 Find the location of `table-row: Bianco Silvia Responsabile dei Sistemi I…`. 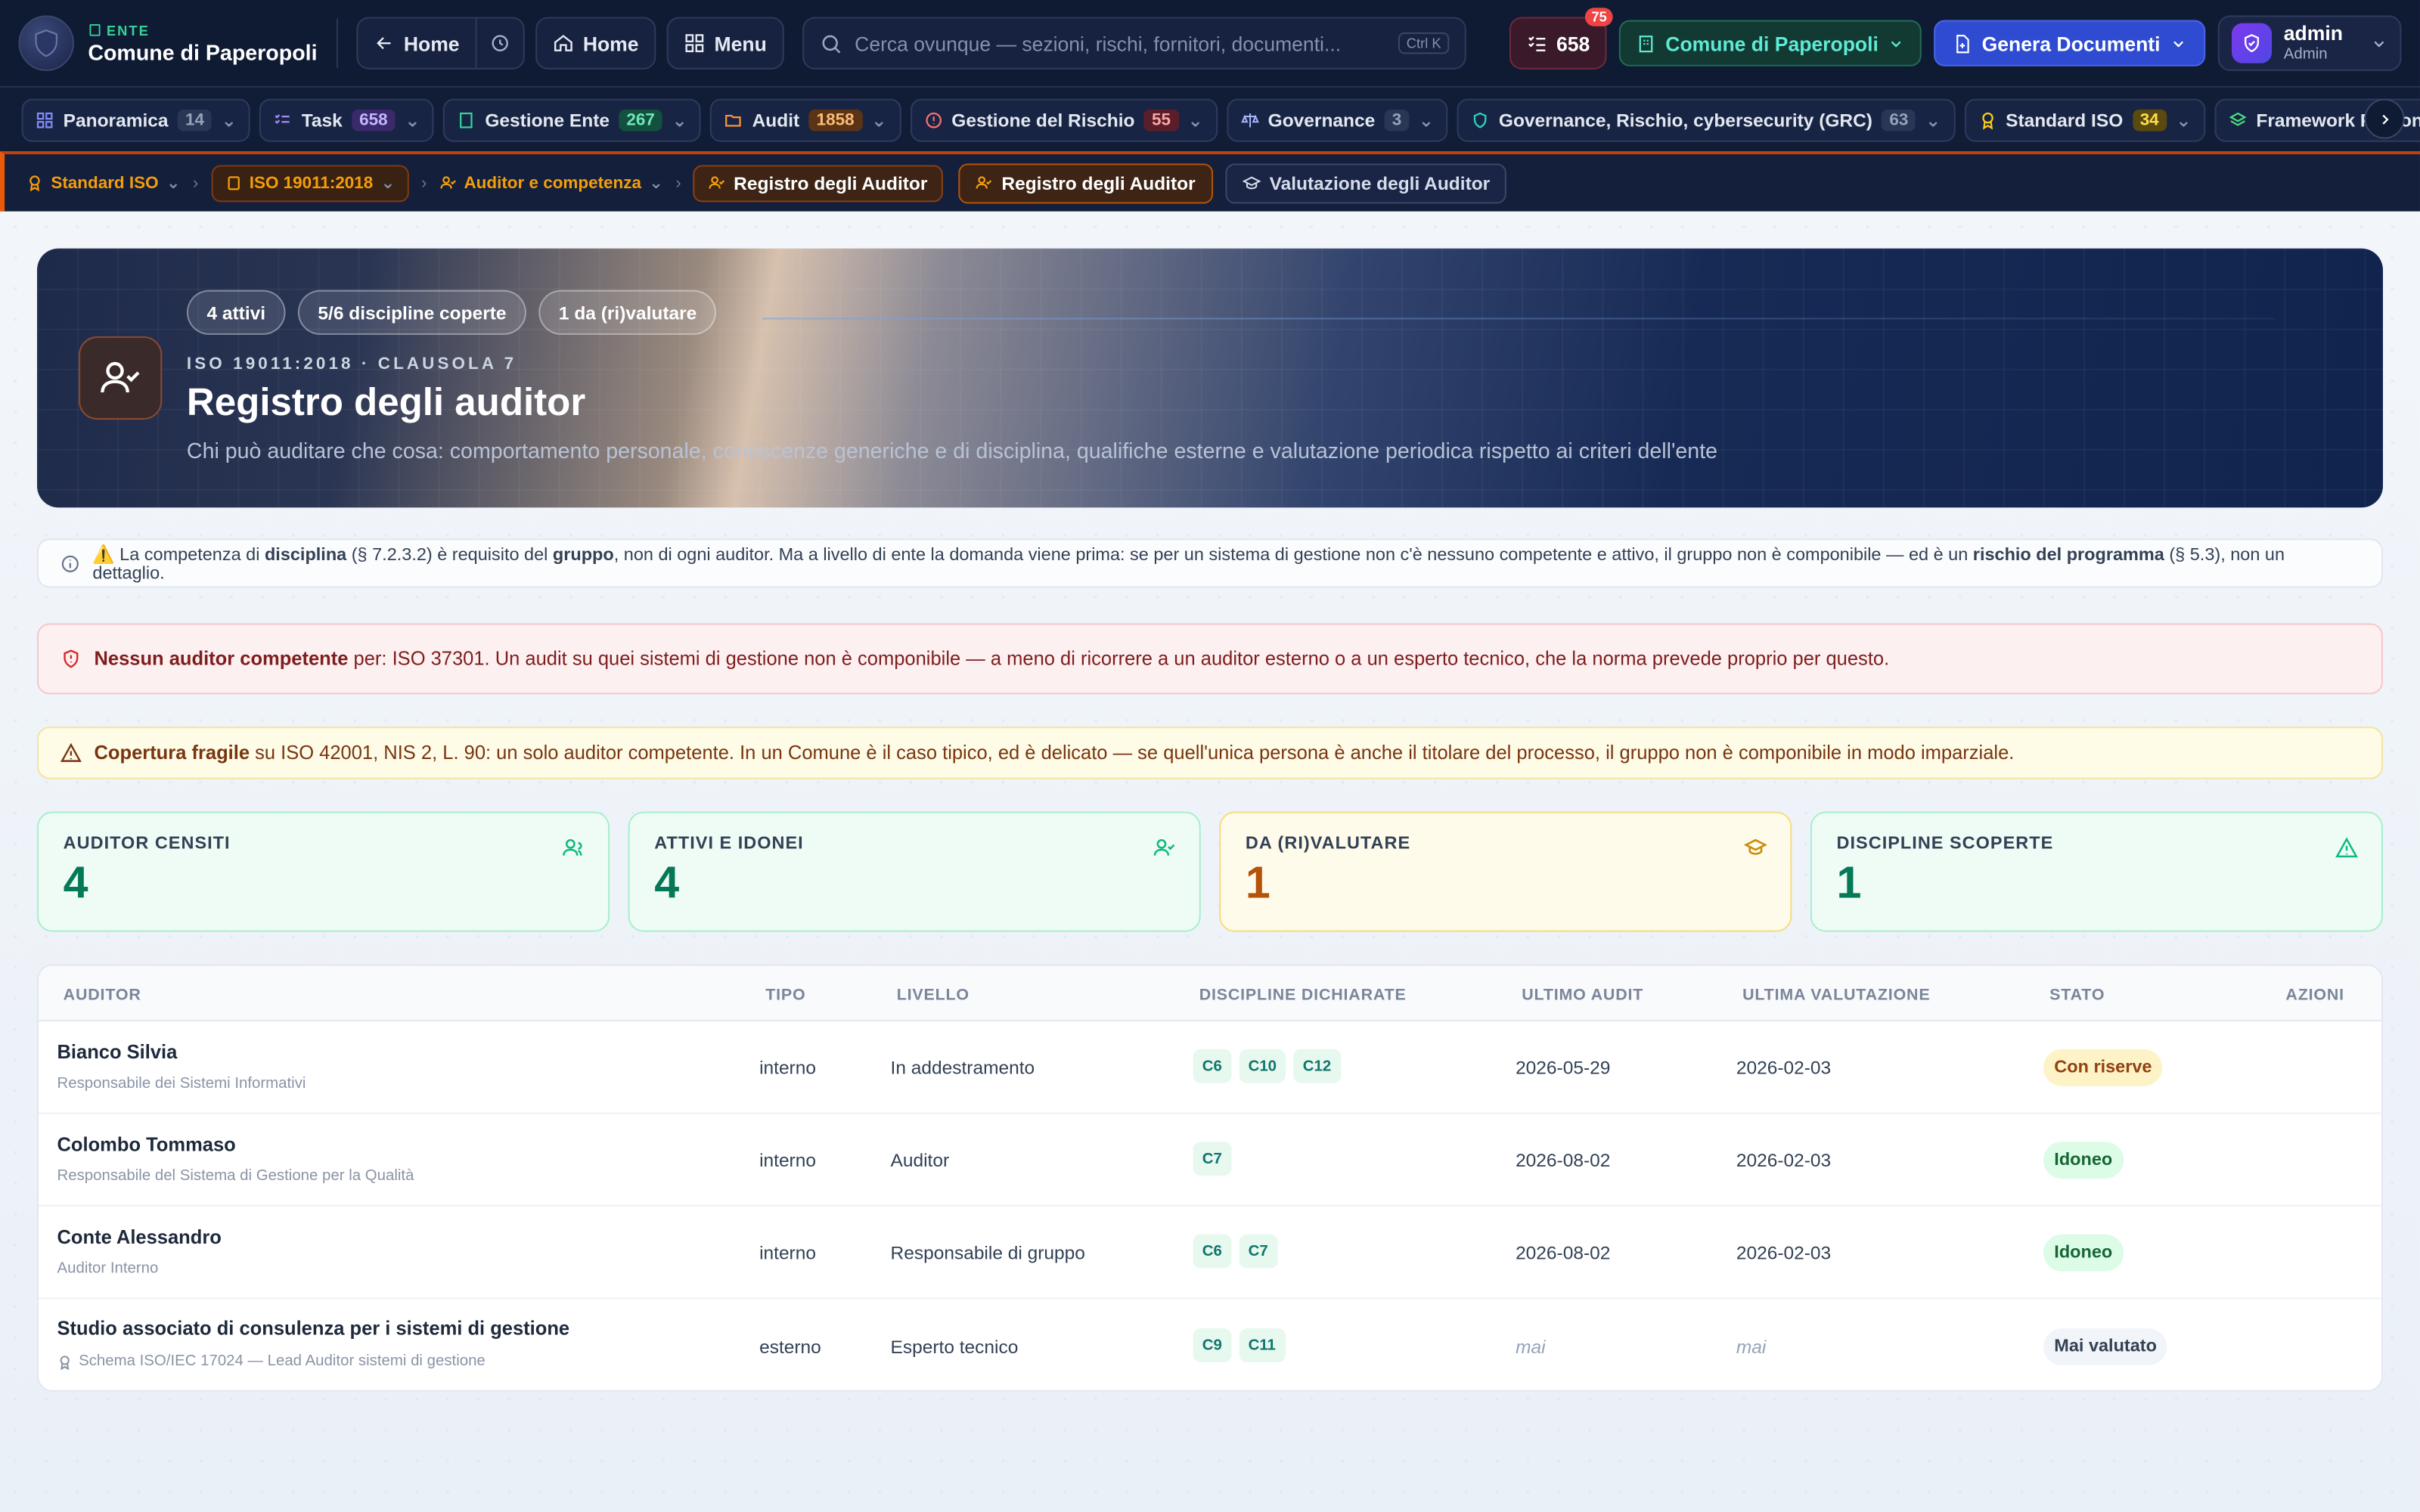

table-row: Bianco Silvia Responsabile dei Sistemi I… is located at coordinates (1210, 1068).